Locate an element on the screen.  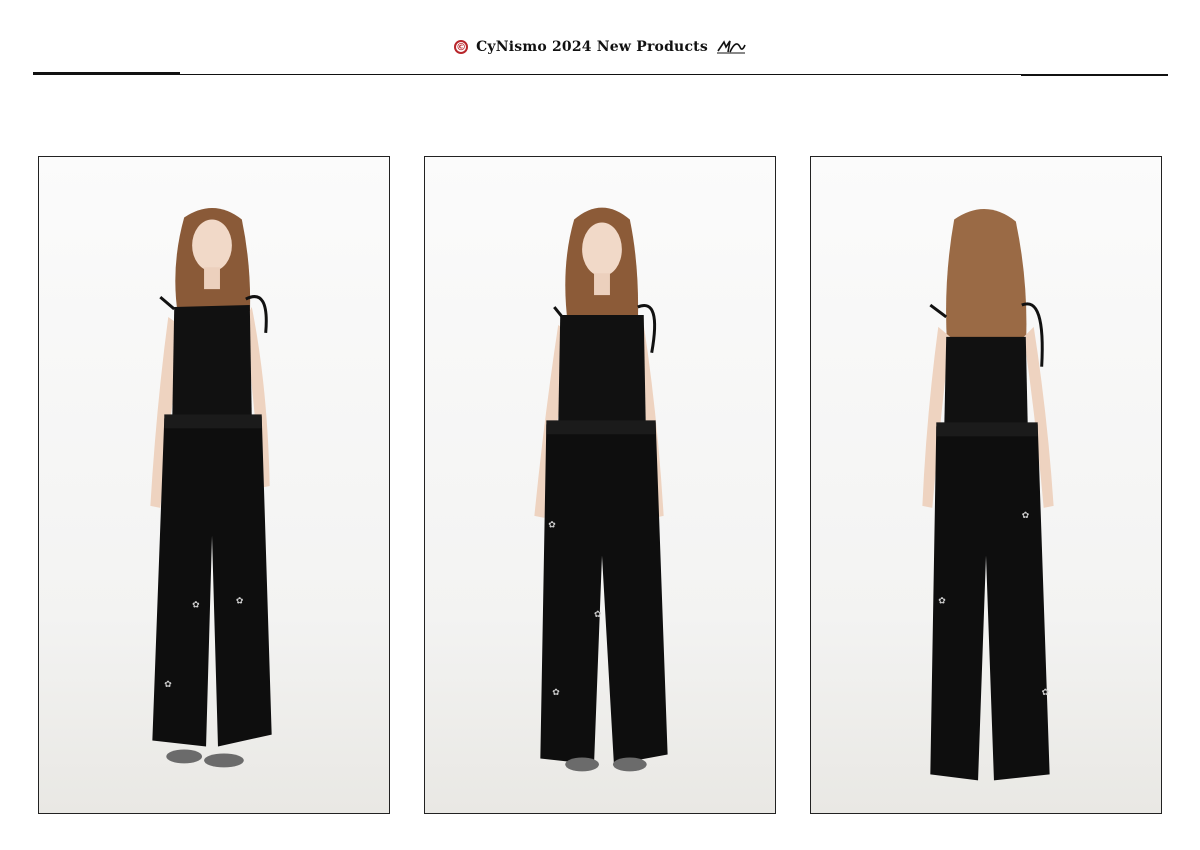
brand-logo-icon is located at coordinates (731, 47).